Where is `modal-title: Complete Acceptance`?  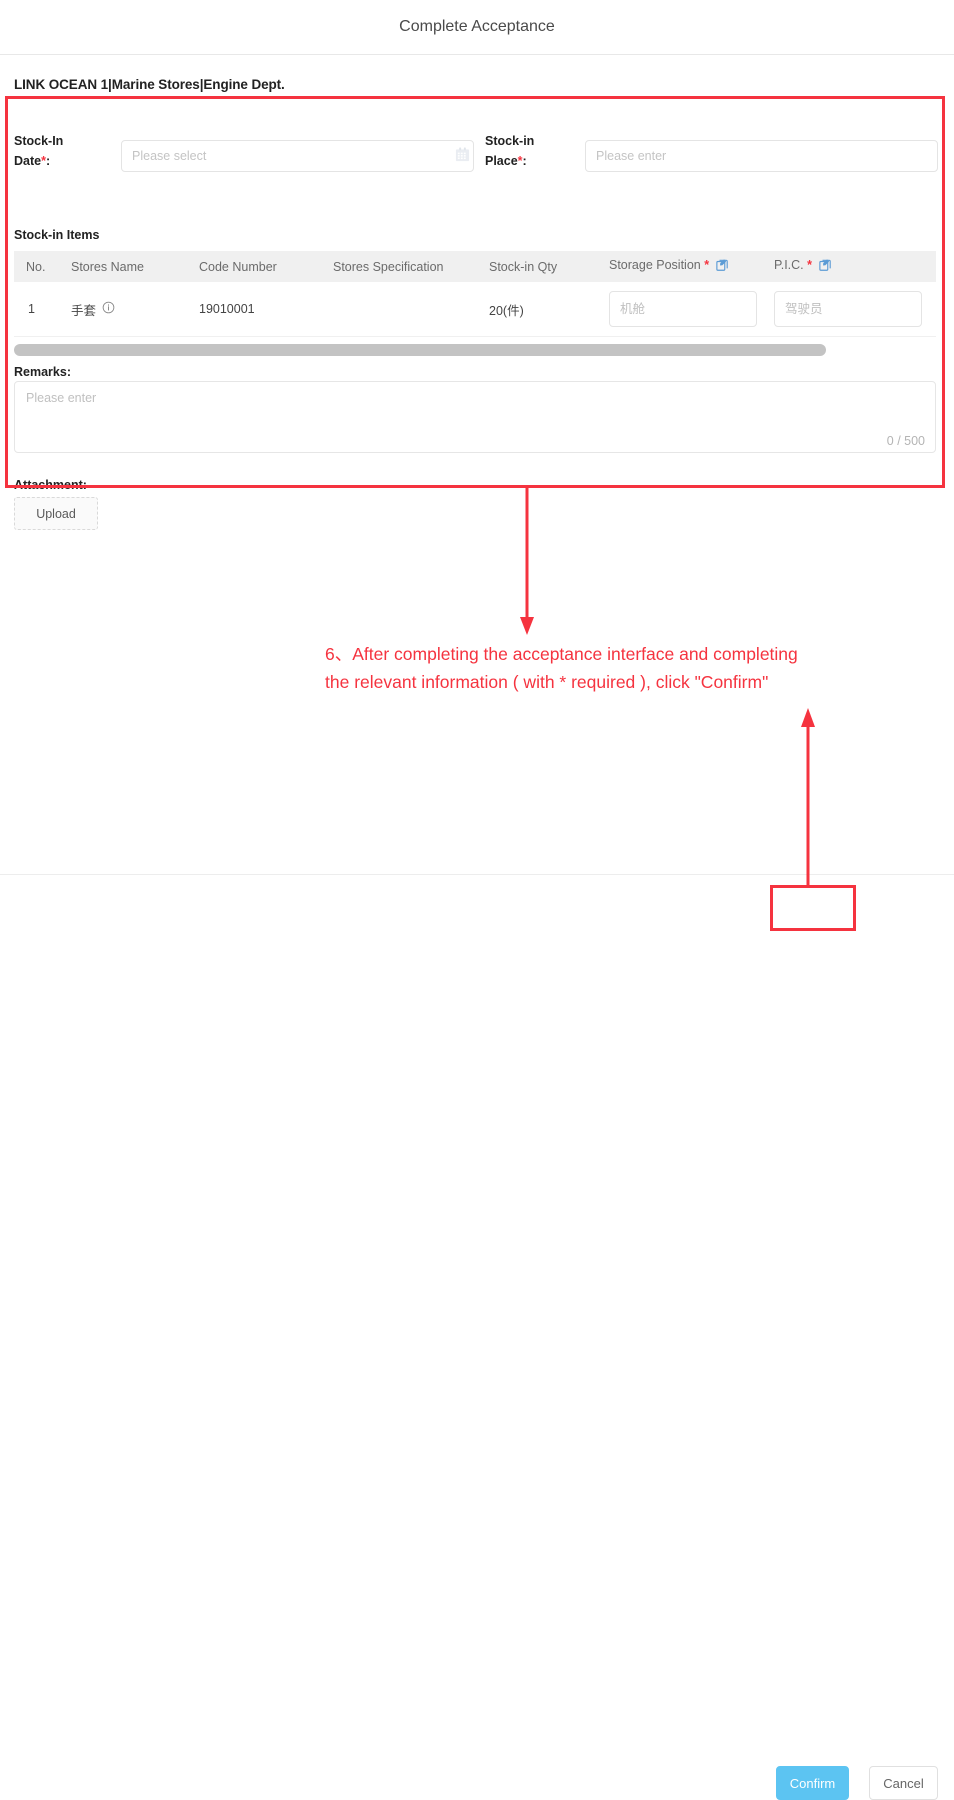 modal-title: Complete Acceptance is located at coordinates (477, 26).